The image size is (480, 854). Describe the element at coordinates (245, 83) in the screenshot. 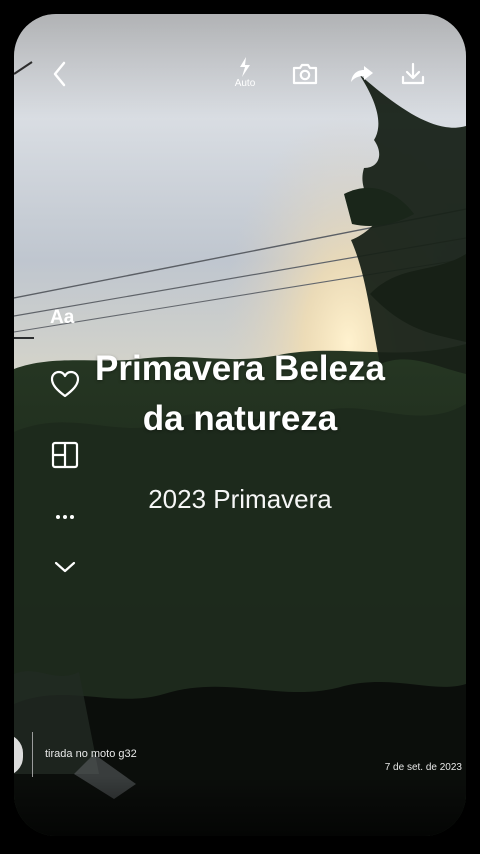

I see `flash-mode-label: Auto` at that location.